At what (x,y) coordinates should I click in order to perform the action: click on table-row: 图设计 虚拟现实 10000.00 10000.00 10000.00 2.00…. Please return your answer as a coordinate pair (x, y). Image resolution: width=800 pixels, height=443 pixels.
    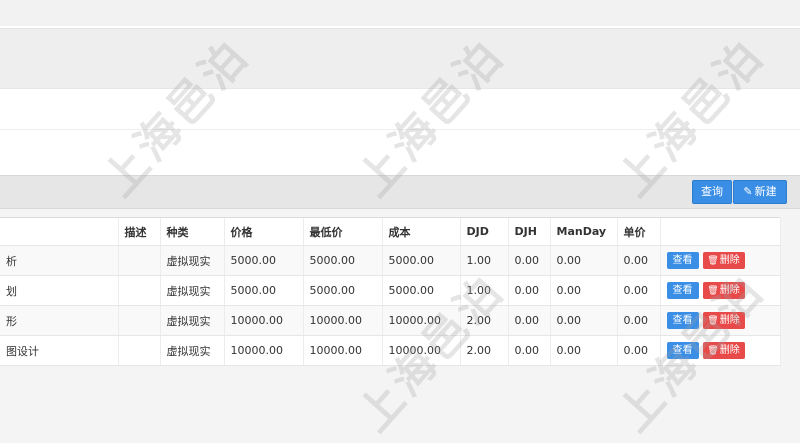
    Looking at the image, I should click on (390, 350).